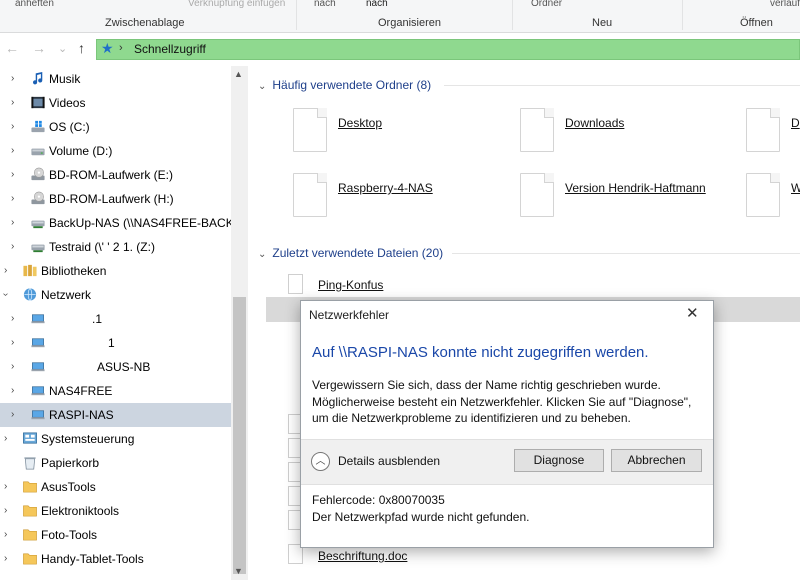 The height and width of the screenshot is (585, 800). I want to click on forward-arrow-icon: →, so click(39, 48).